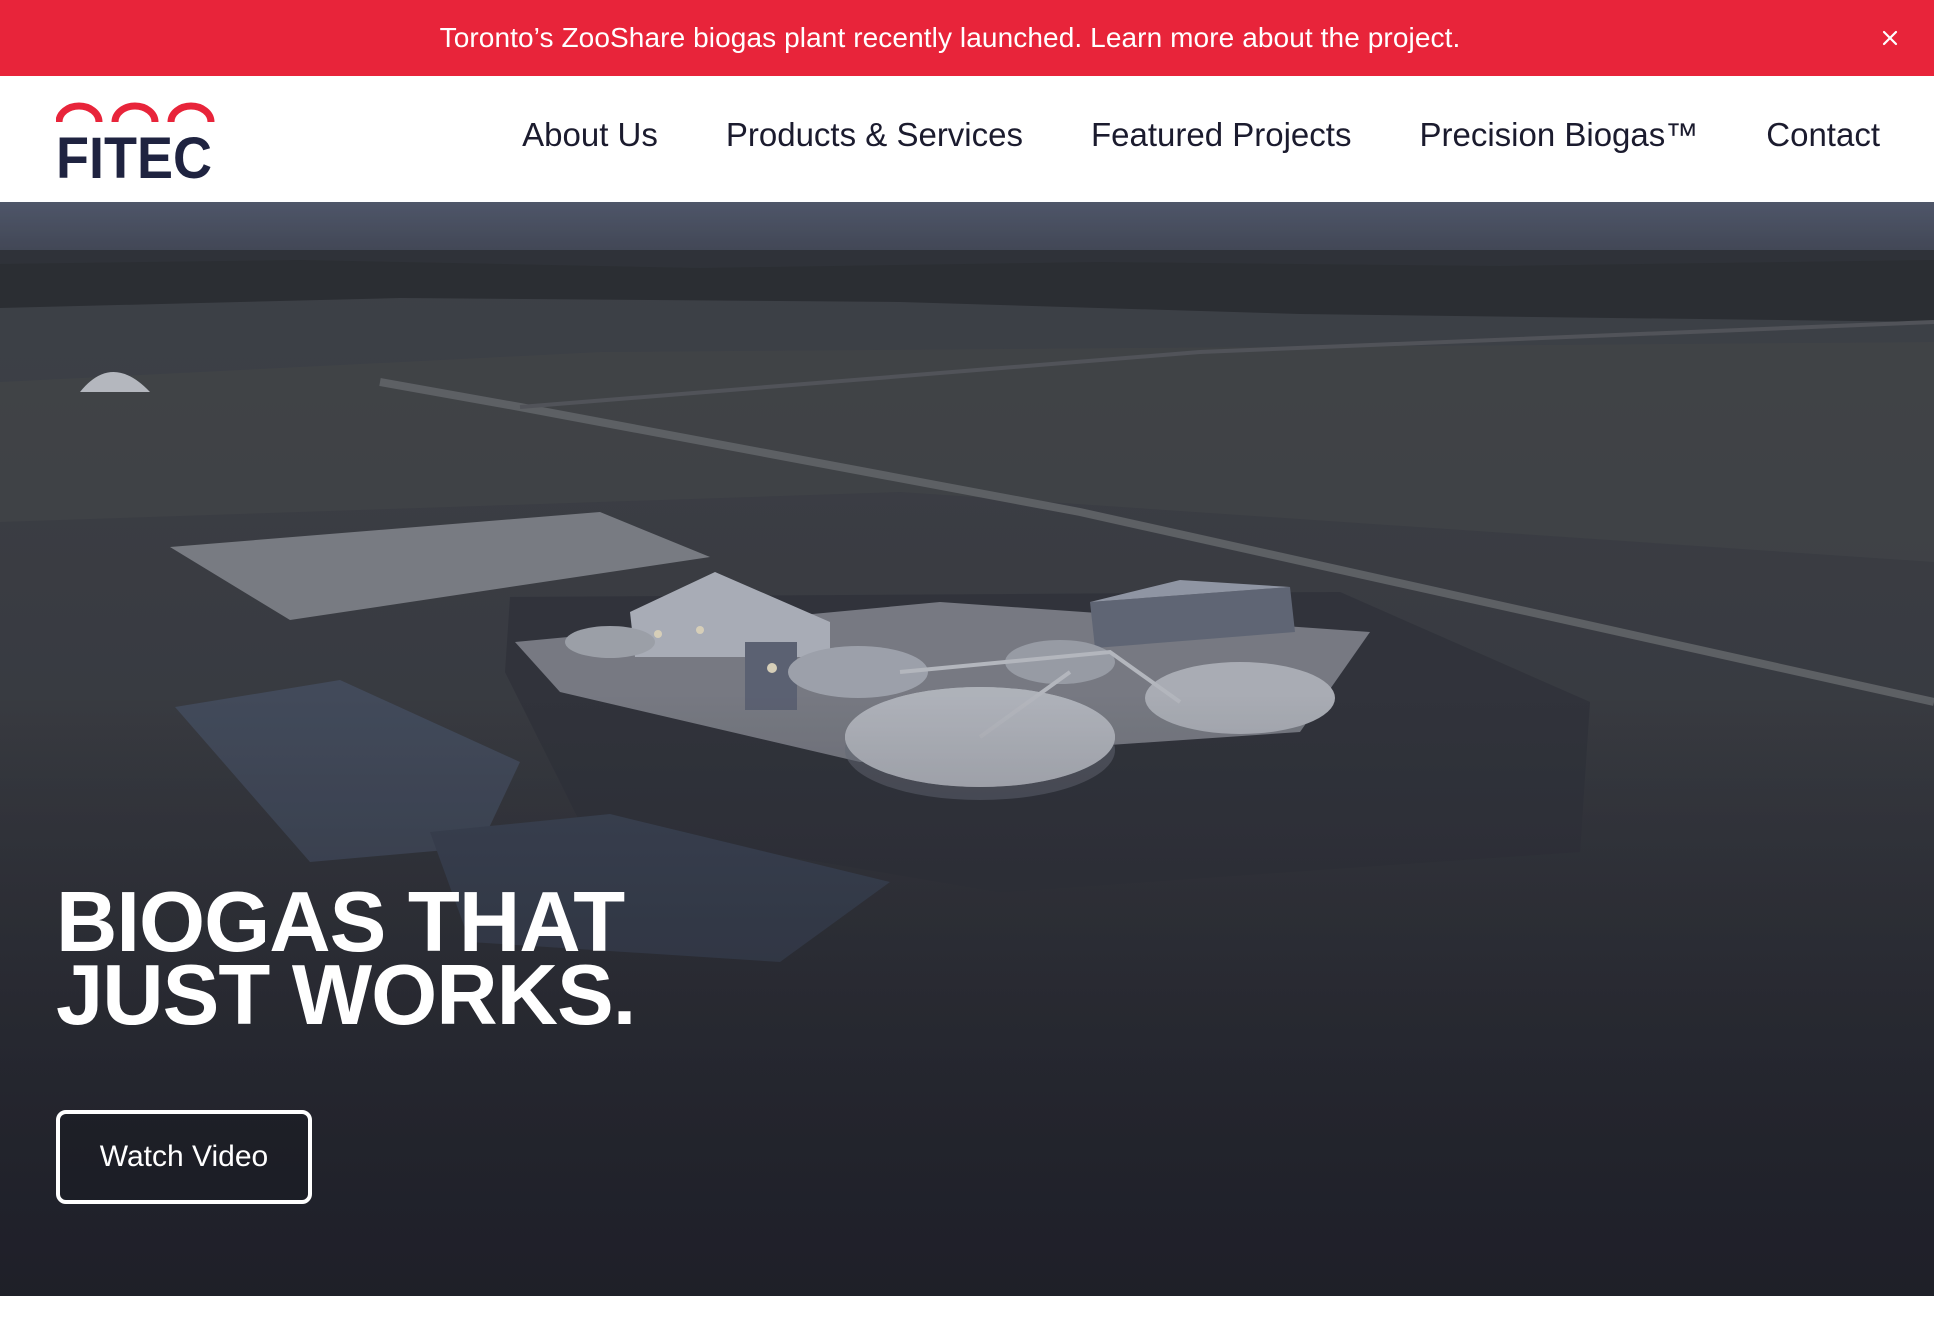 The width and height of the screenshot is (1934, 1344). I want to click on nav-precision-biogas: Precision Biogas™, so click(1558, 135).